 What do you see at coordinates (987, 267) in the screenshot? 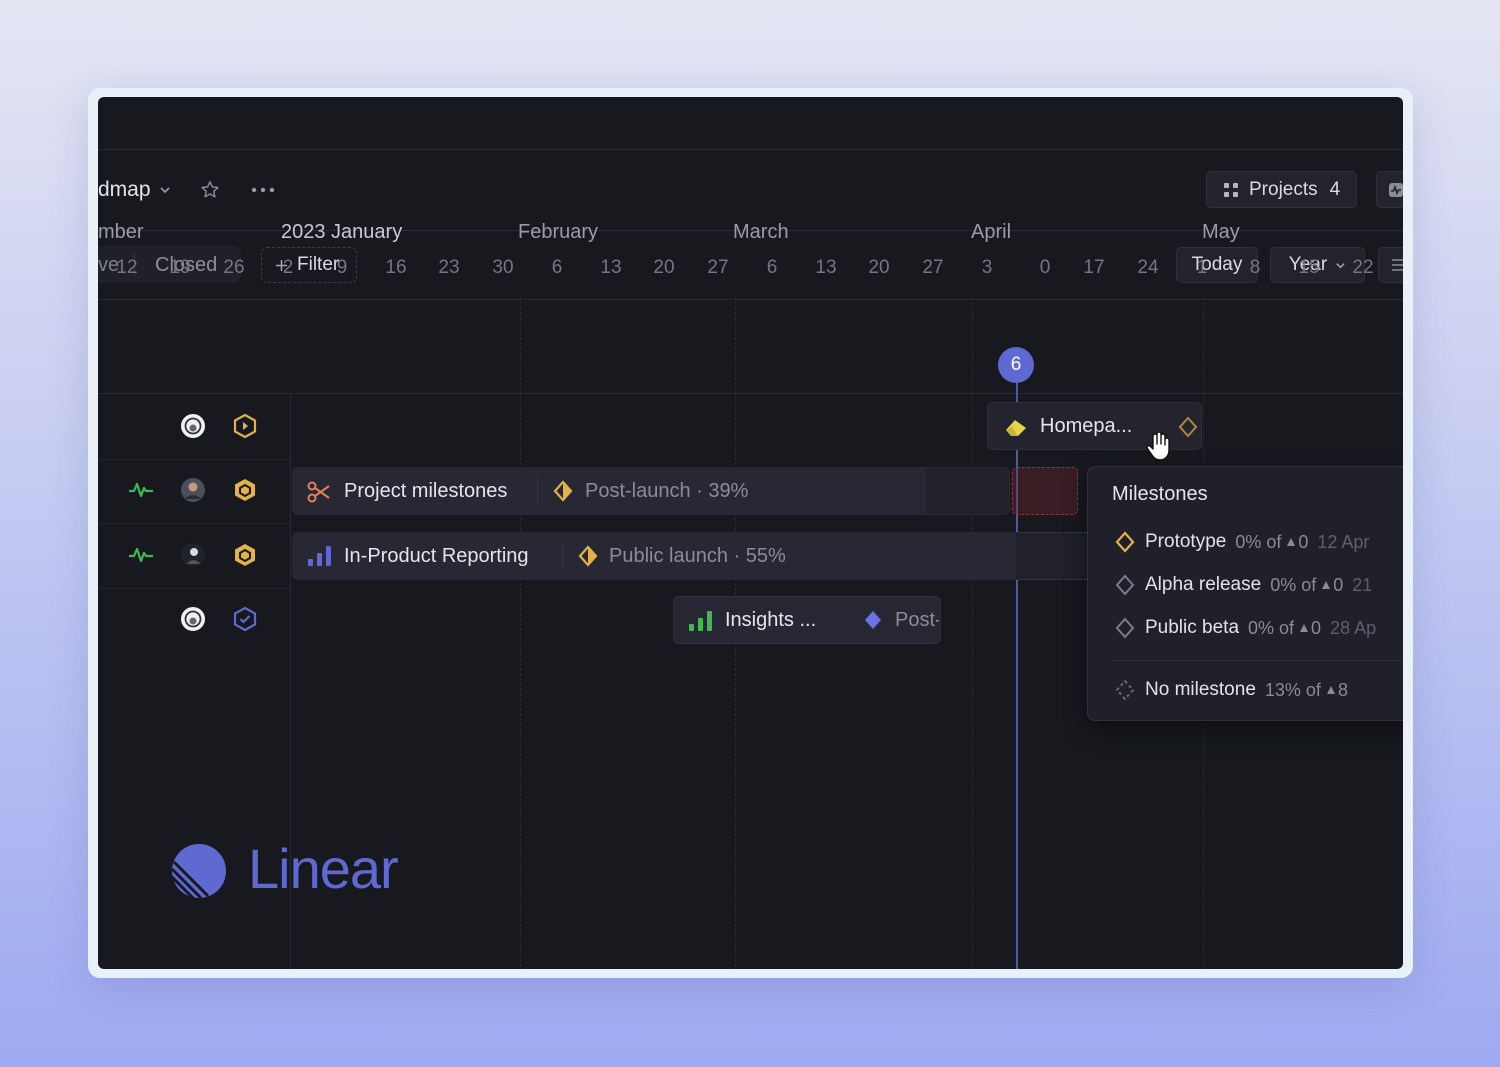
I see `week-label: 3` at bounding box center [987, 267].